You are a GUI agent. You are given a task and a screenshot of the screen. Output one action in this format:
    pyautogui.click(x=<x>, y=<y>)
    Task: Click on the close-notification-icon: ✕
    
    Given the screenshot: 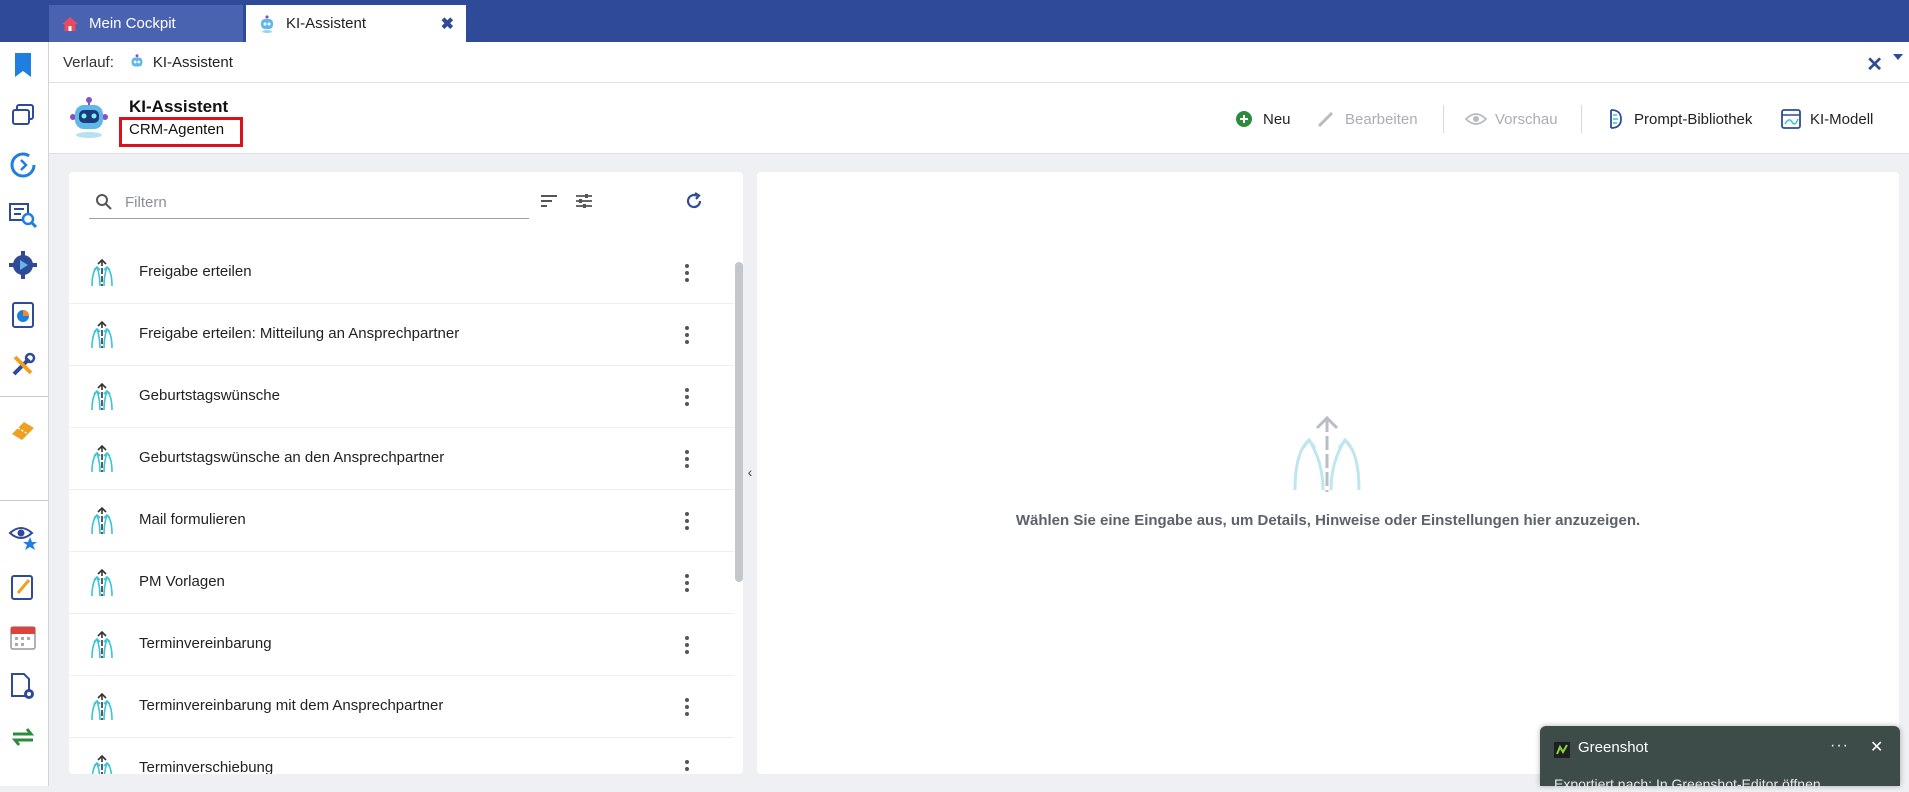 What is the action you would take?
    pyautogui.click(x=1876, y=747)
    